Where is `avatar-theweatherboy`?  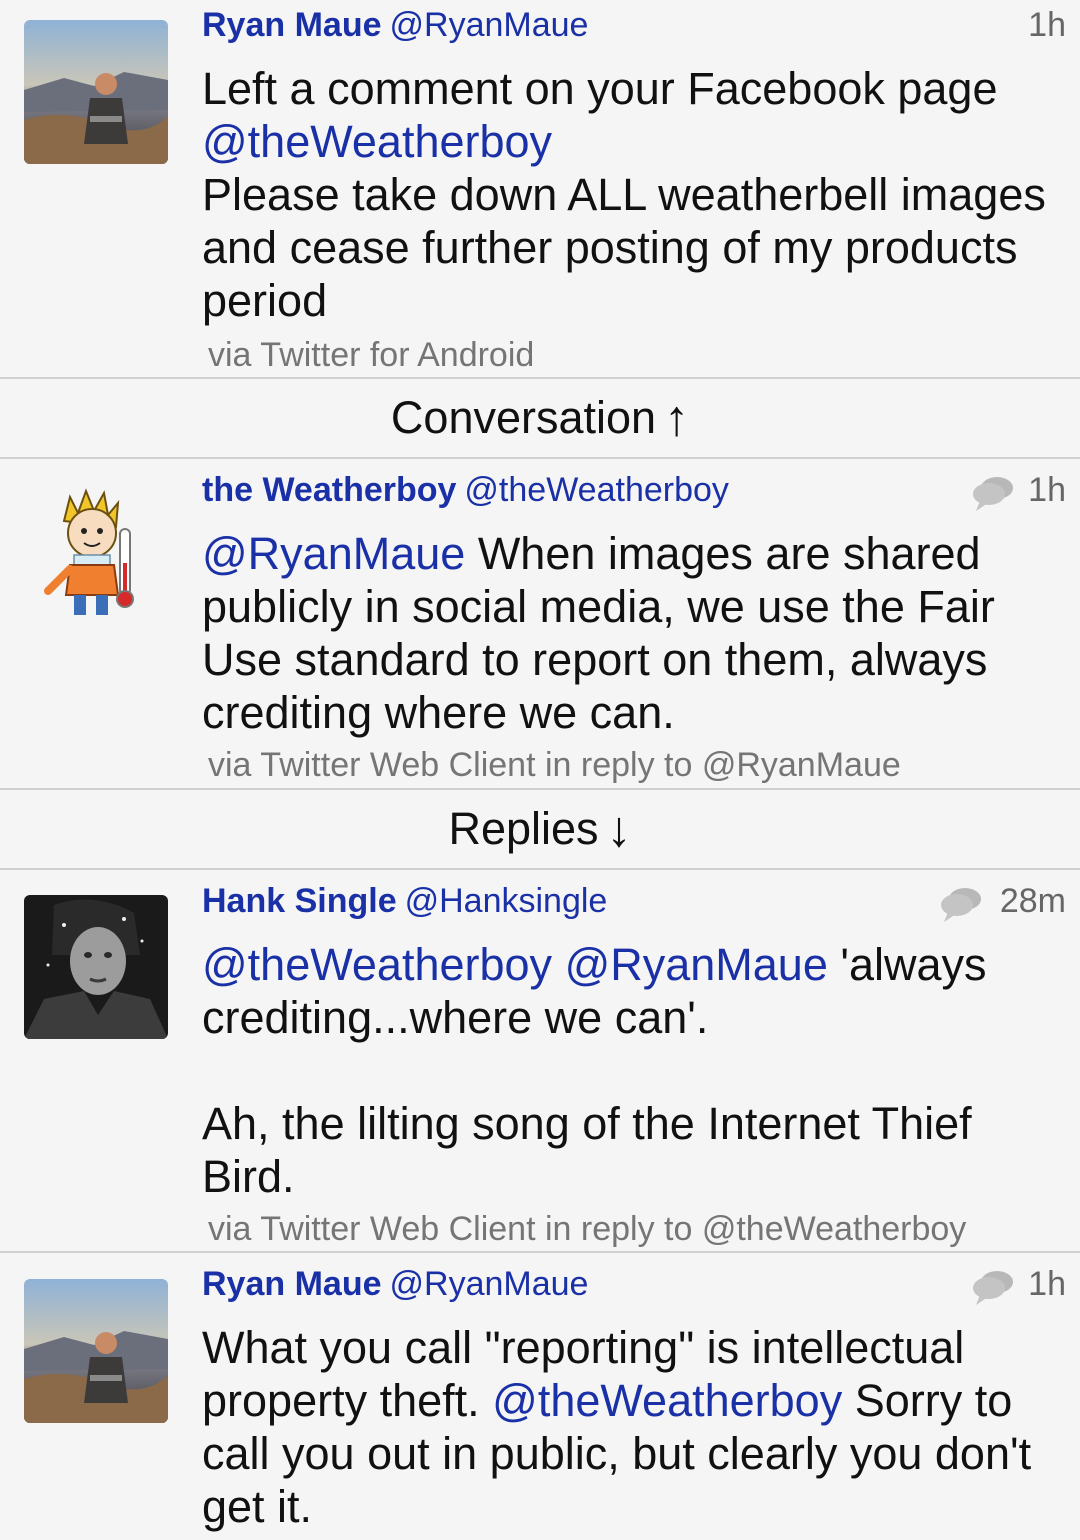
avatar-theweatherboy is located at coordinates (96, 551).